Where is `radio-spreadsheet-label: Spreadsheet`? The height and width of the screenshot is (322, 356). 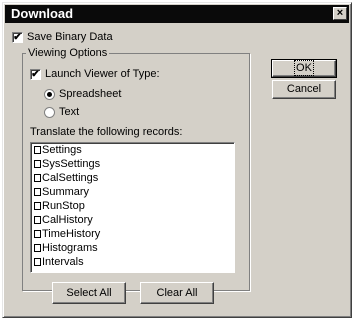 radio-spreadsheet-label: Spreadsheet is located at coordinates (90, 94).